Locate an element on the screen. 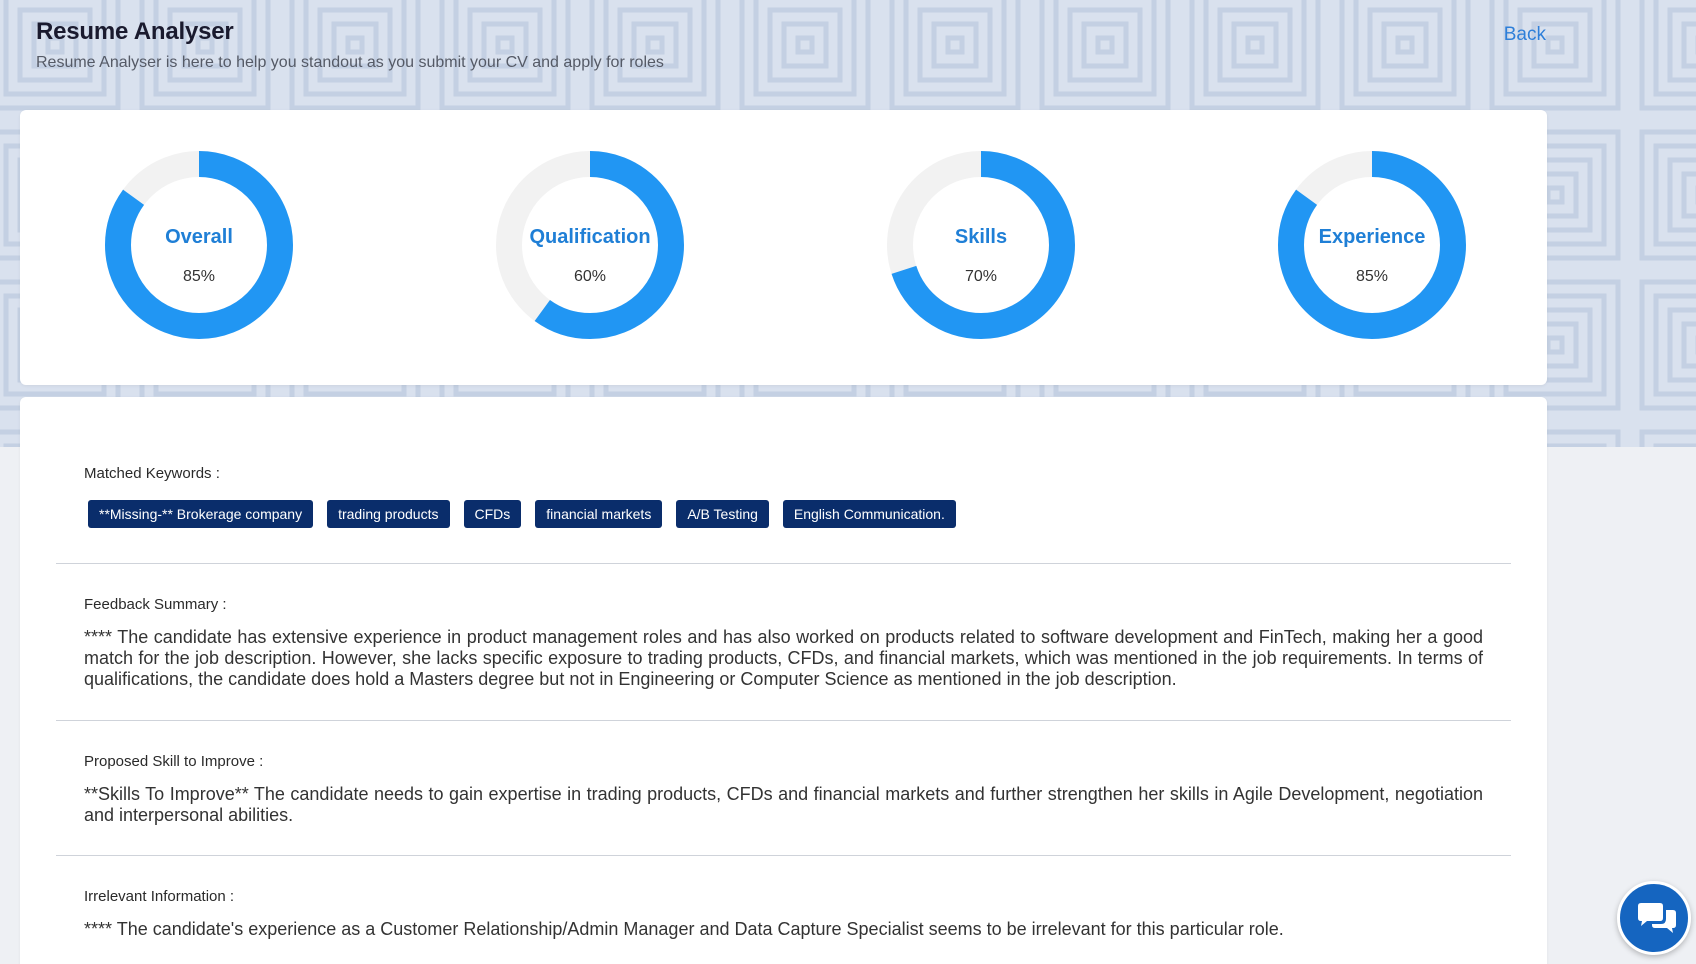 Image resolution: width=1696 pixels, height=964 pixels. keyword-chip: A/B Testing is located at coordinates (722, 514).